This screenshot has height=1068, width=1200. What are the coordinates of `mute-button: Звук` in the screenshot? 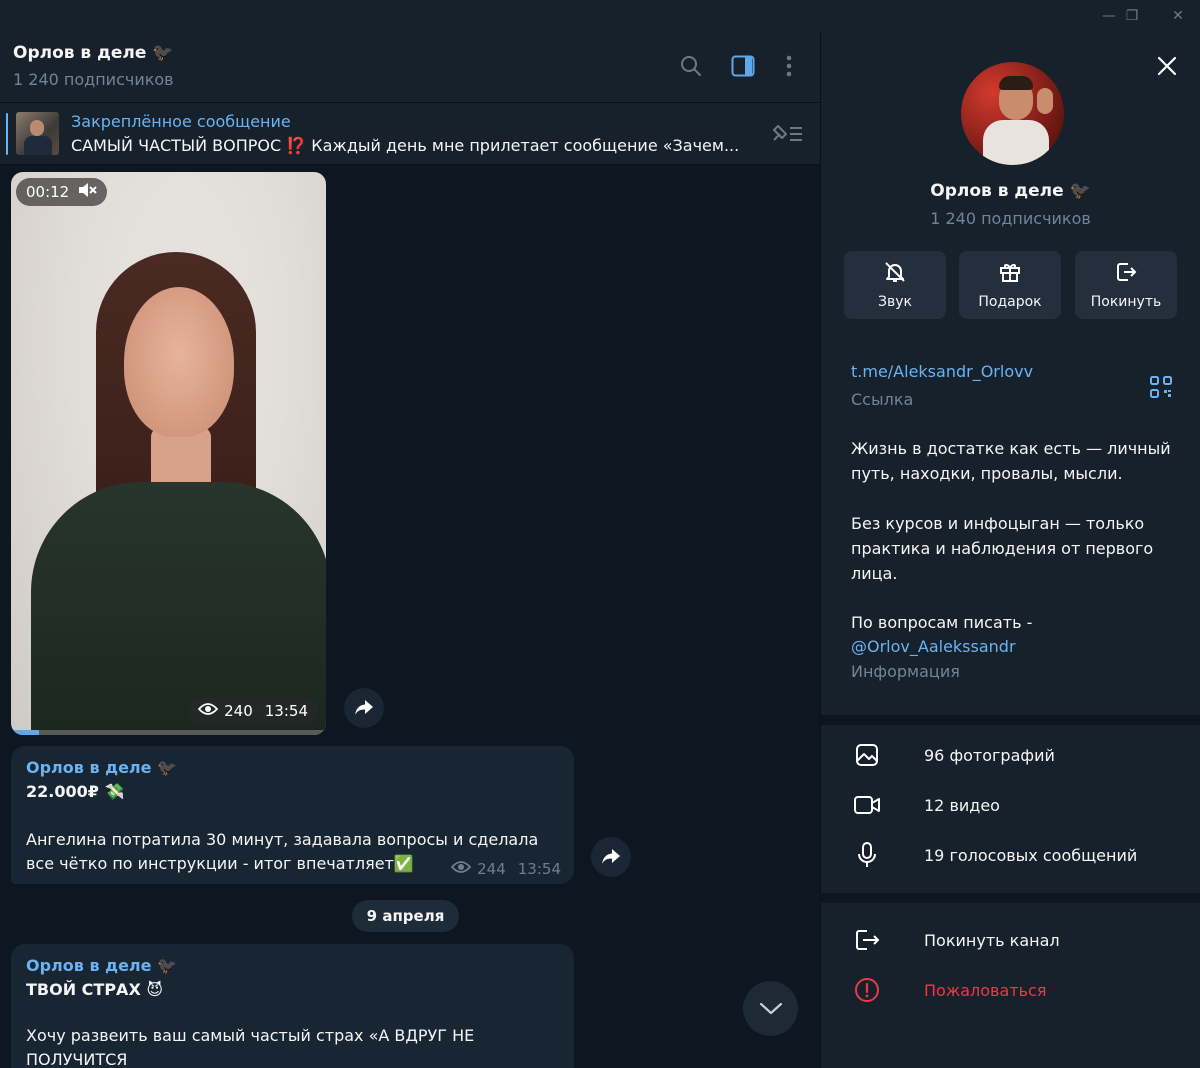 It's located at (895, 285).